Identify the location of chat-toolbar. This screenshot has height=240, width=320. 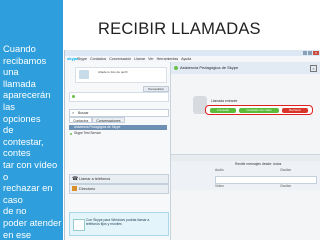
(245, 157).